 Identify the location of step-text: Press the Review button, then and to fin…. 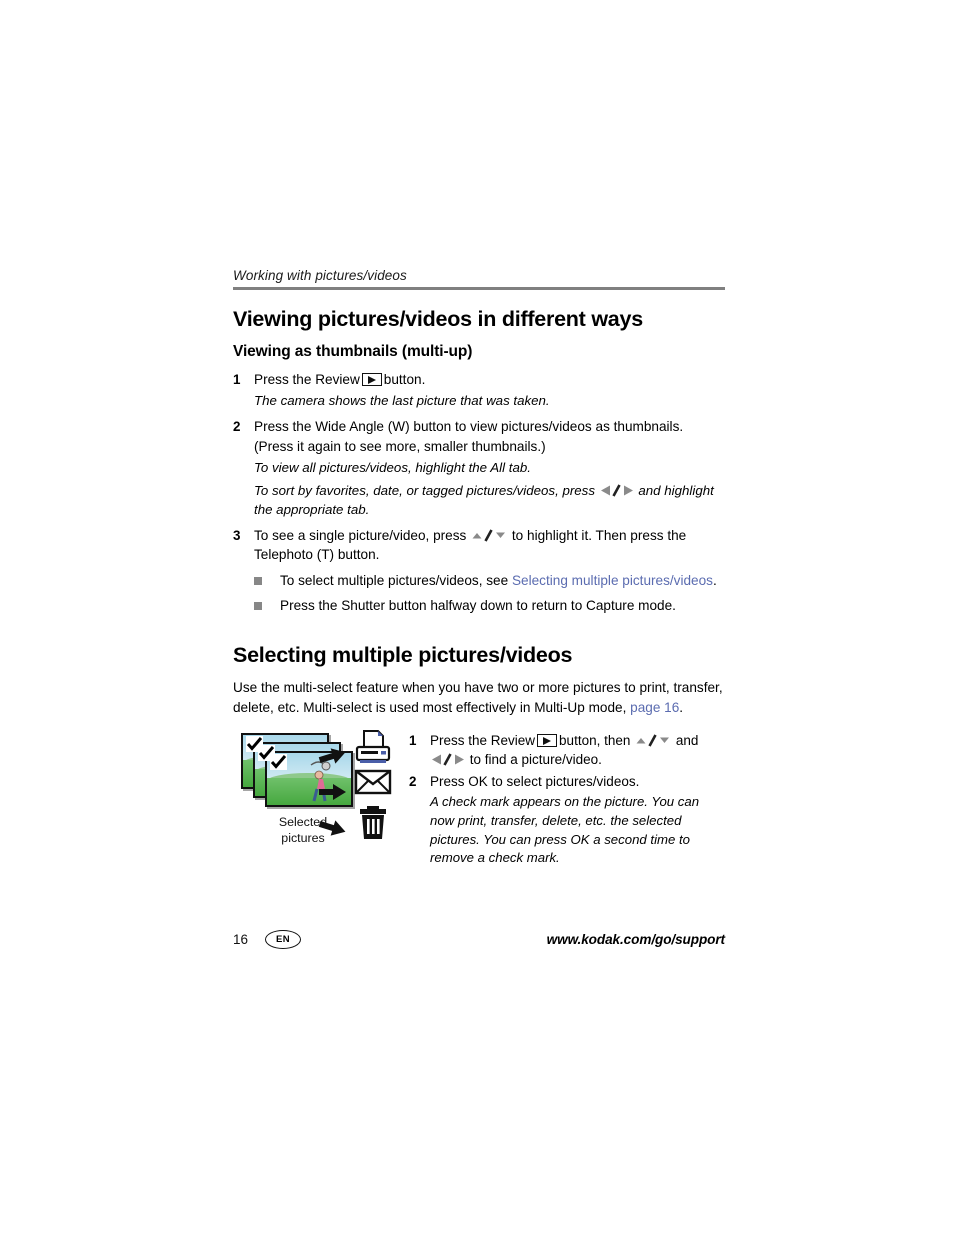
(577, 750).